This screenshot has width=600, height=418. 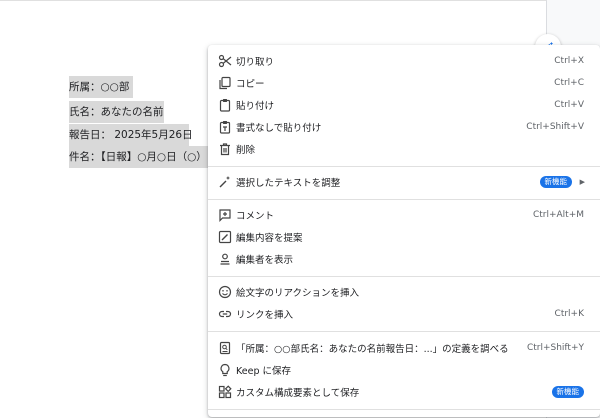 What do you see at coordinates (404, 292) in the screenshot?
I see `menu-item-emoji-reaction: 絵文字のリアクションを挿入` at bounding box center [404, 292].